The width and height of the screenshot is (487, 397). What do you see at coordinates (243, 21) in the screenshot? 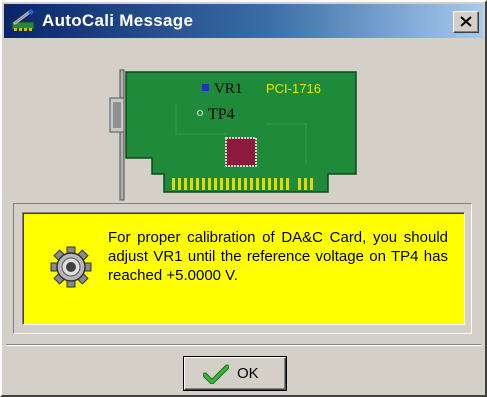
I see `title-bar: AutoCali Message` at bounding box center [243, 21].